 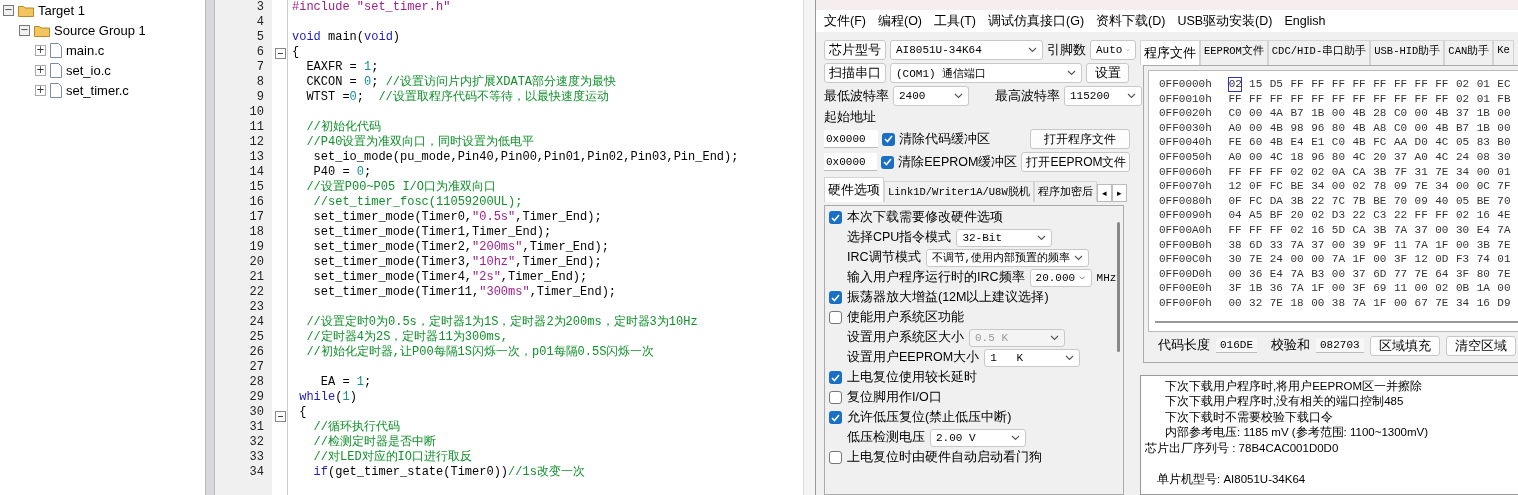 I want to click on code-line: //对LED对应的IO口进行取反, so click(x=392, y=457).